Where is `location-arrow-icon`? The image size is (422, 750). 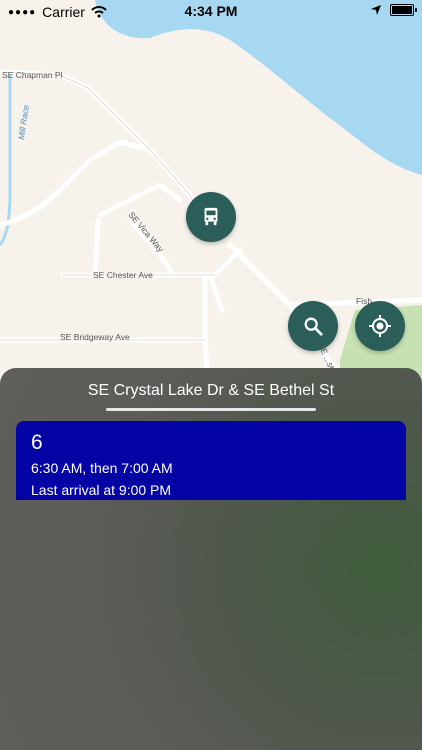 location-arrow-icon is located at coordinates (376, 10).